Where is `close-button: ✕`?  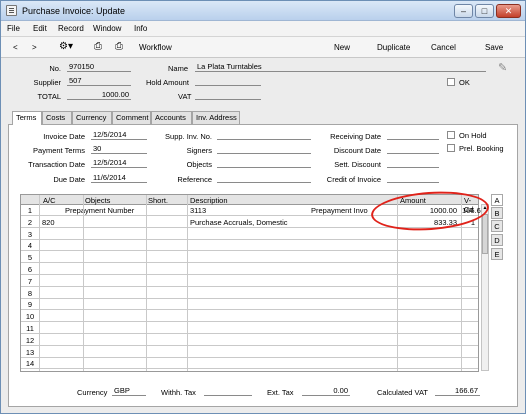 close-button: ✕ is located at coordinates (508, 11).